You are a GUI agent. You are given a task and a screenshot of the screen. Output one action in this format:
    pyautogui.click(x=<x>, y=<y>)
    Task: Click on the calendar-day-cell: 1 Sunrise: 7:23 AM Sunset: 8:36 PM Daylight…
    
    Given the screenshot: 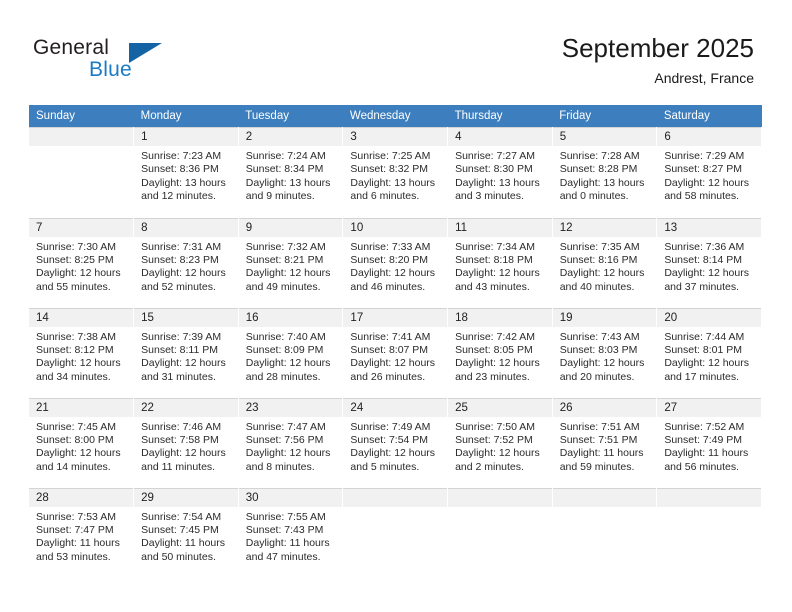 What is the action you would take?
    pyautogui.click(x=186, y=172)
    